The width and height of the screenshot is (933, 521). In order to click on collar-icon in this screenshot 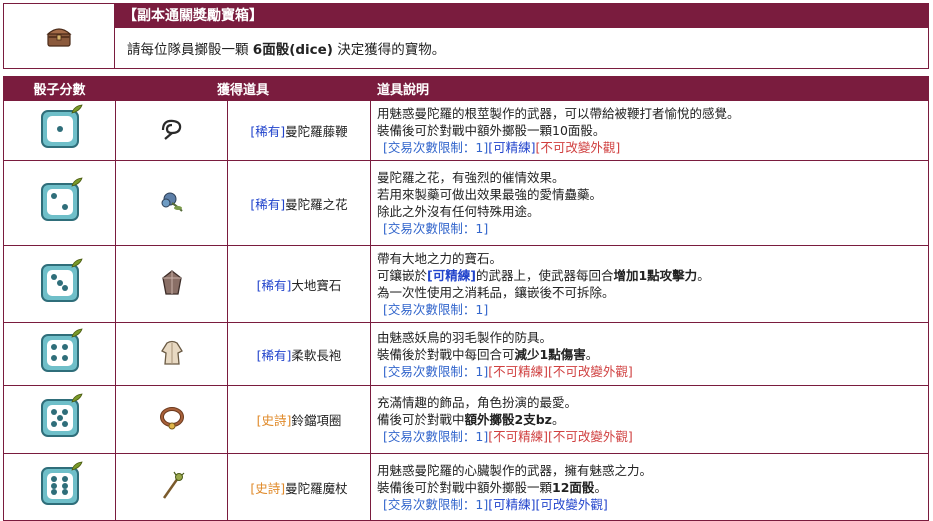, I will do `click(172, 420)`.